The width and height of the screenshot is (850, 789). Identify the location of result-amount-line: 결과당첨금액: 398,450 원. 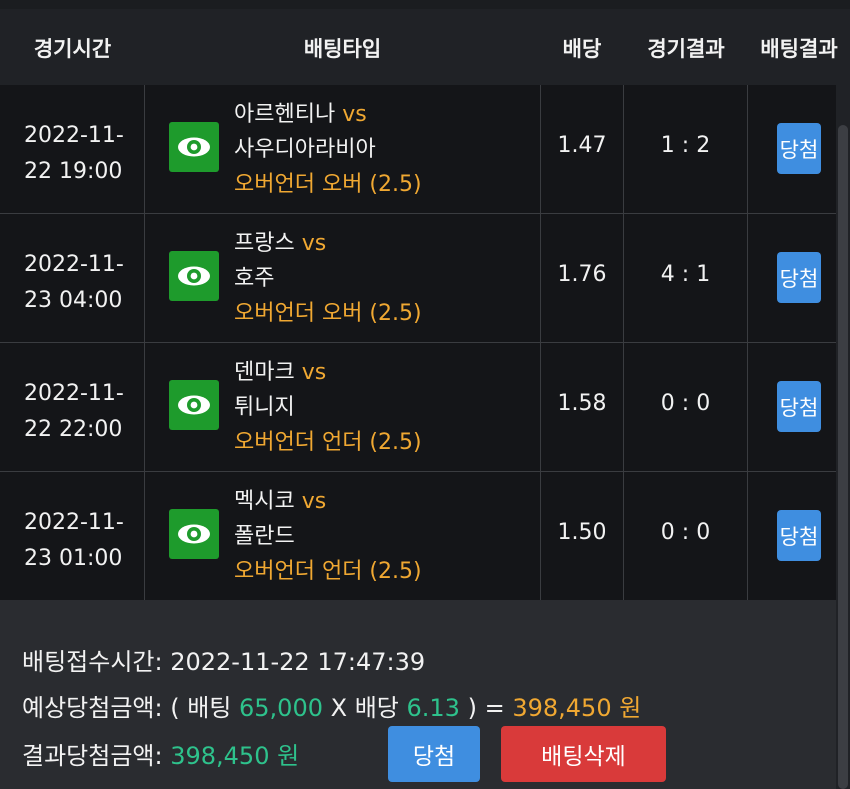
(160, 753).